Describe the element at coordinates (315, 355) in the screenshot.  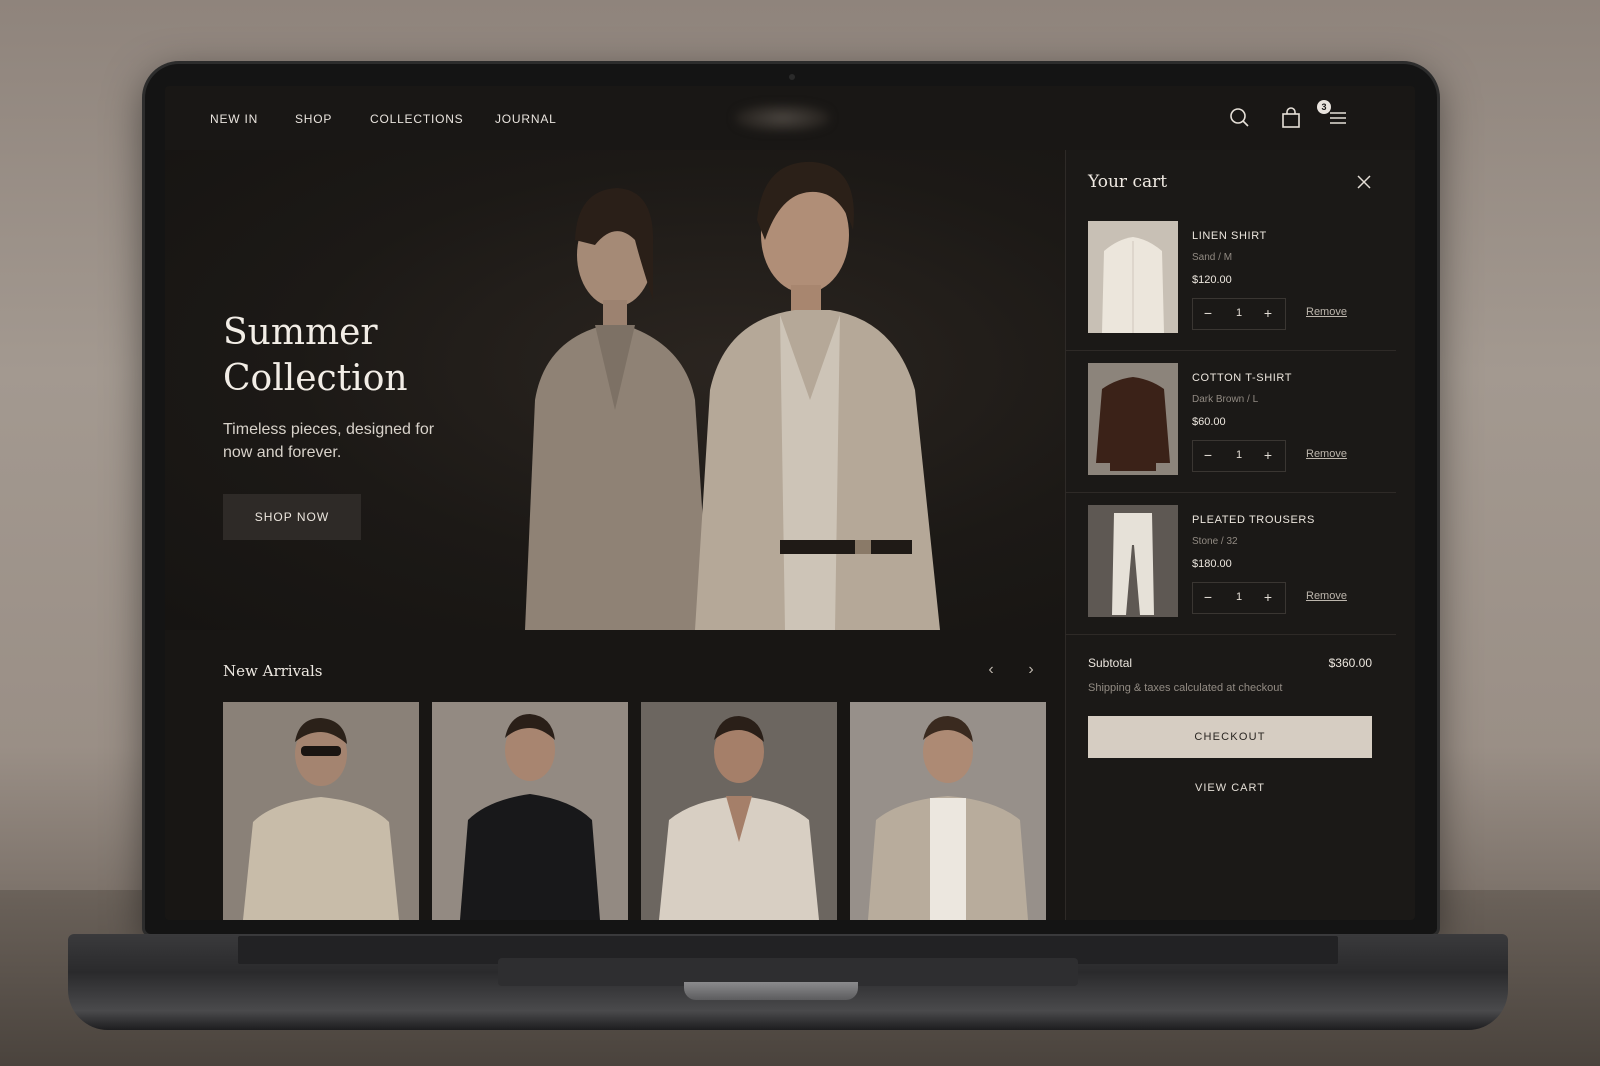
I see `hero-title: Summer Collection` at that location.